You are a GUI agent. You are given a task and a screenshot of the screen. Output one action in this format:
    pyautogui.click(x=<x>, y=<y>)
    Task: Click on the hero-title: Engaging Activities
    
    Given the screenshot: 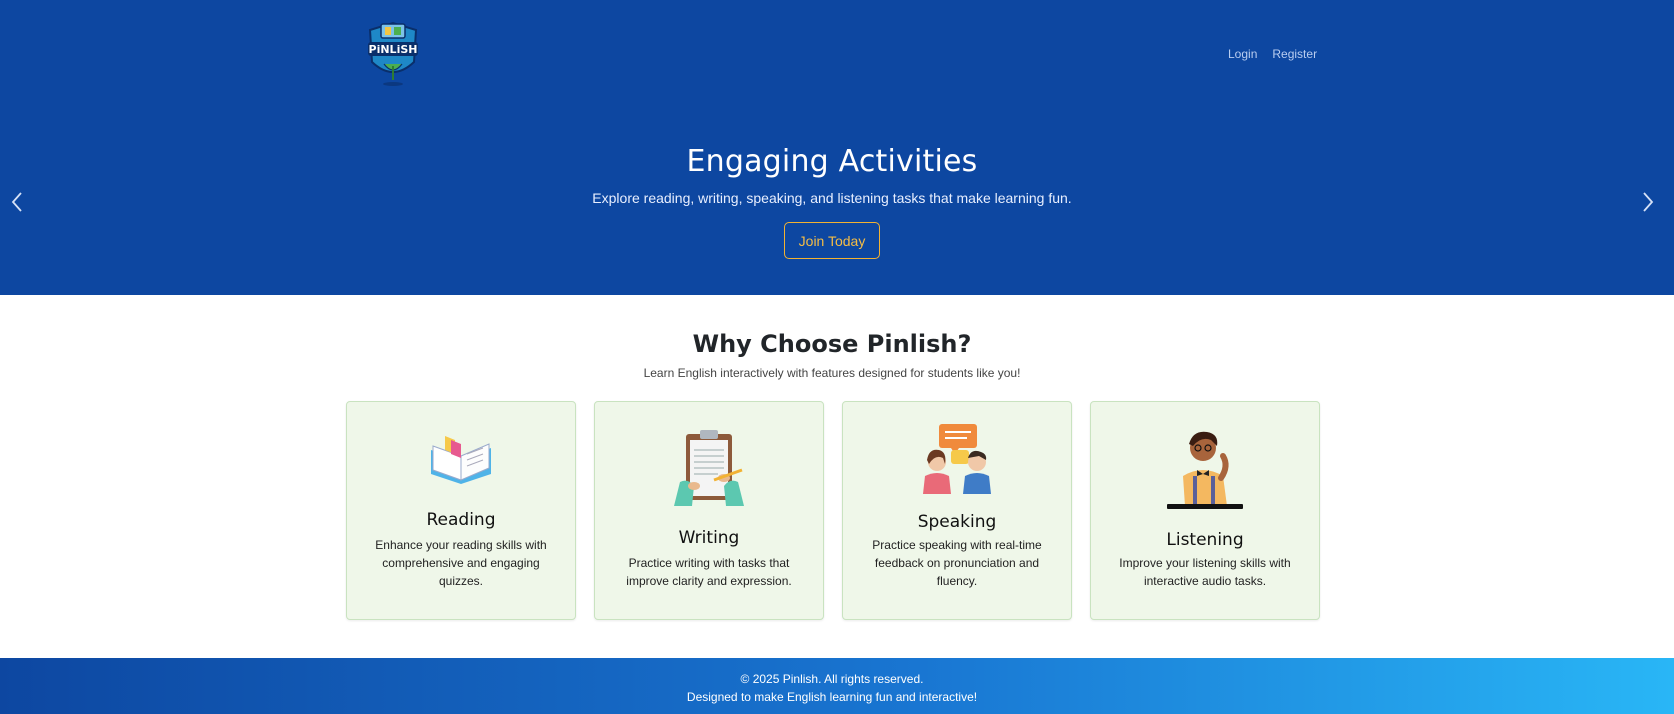 What is the action you would take?
    pyautogui.click(x=832, y=161)
    